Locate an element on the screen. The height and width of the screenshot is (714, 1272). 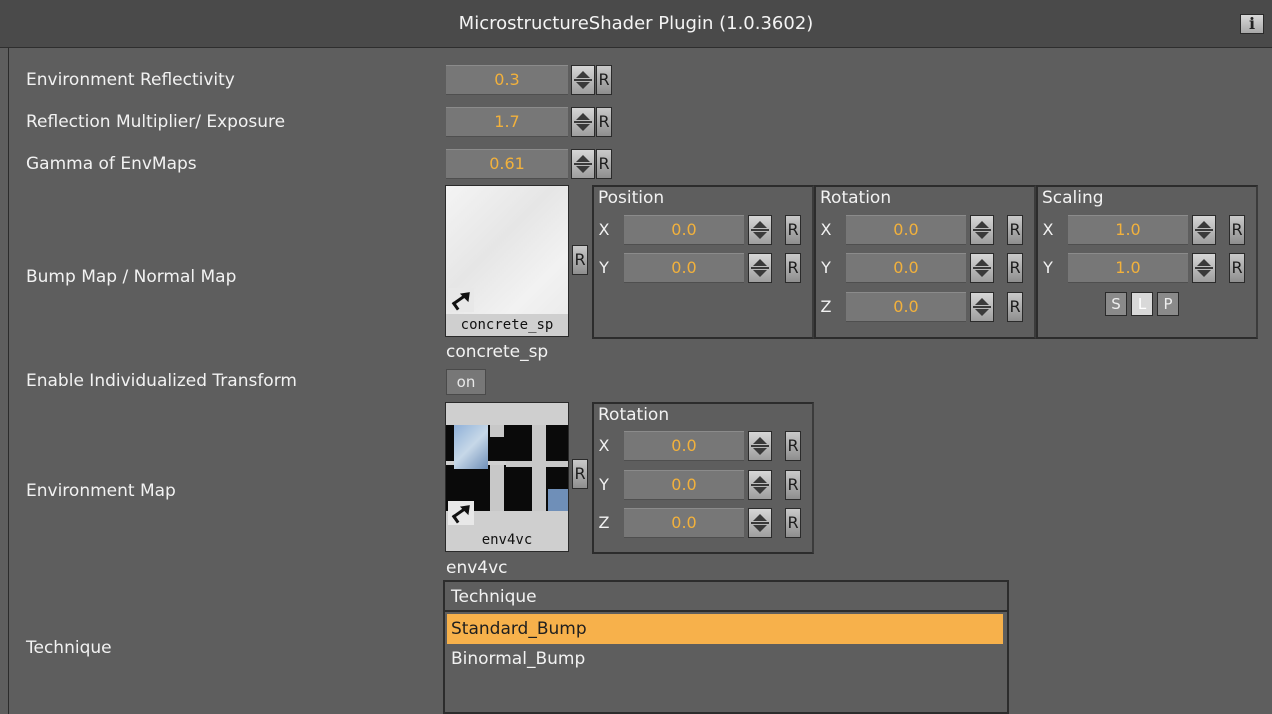
individual-transform-toggle: on is located at coordinates (466, 382).